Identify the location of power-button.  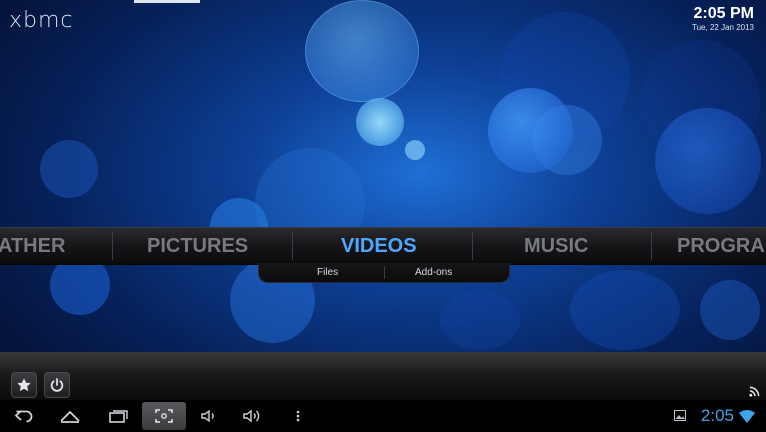
(57, 385).